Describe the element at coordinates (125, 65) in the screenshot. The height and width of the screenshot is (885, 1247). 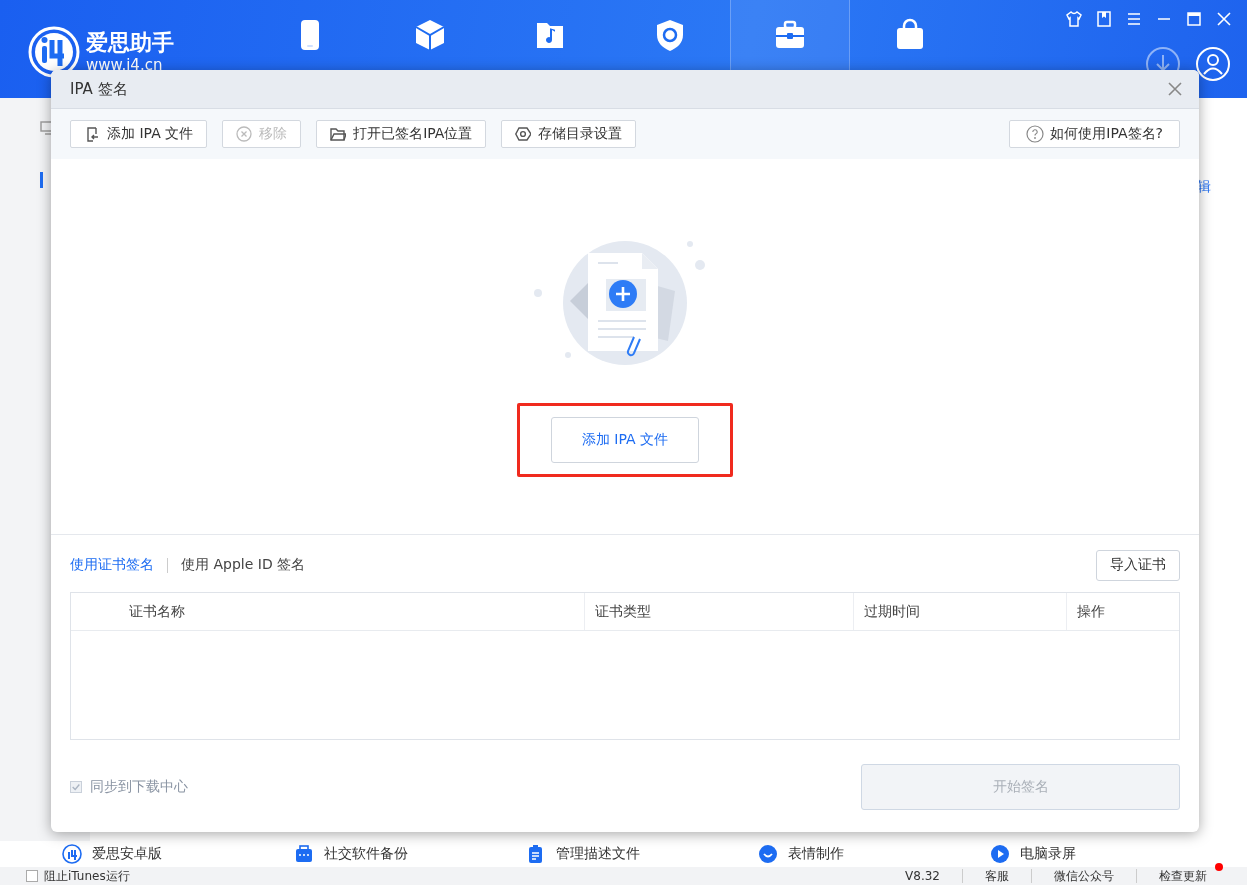
I see `app-url: www.i4.cn` at that location.